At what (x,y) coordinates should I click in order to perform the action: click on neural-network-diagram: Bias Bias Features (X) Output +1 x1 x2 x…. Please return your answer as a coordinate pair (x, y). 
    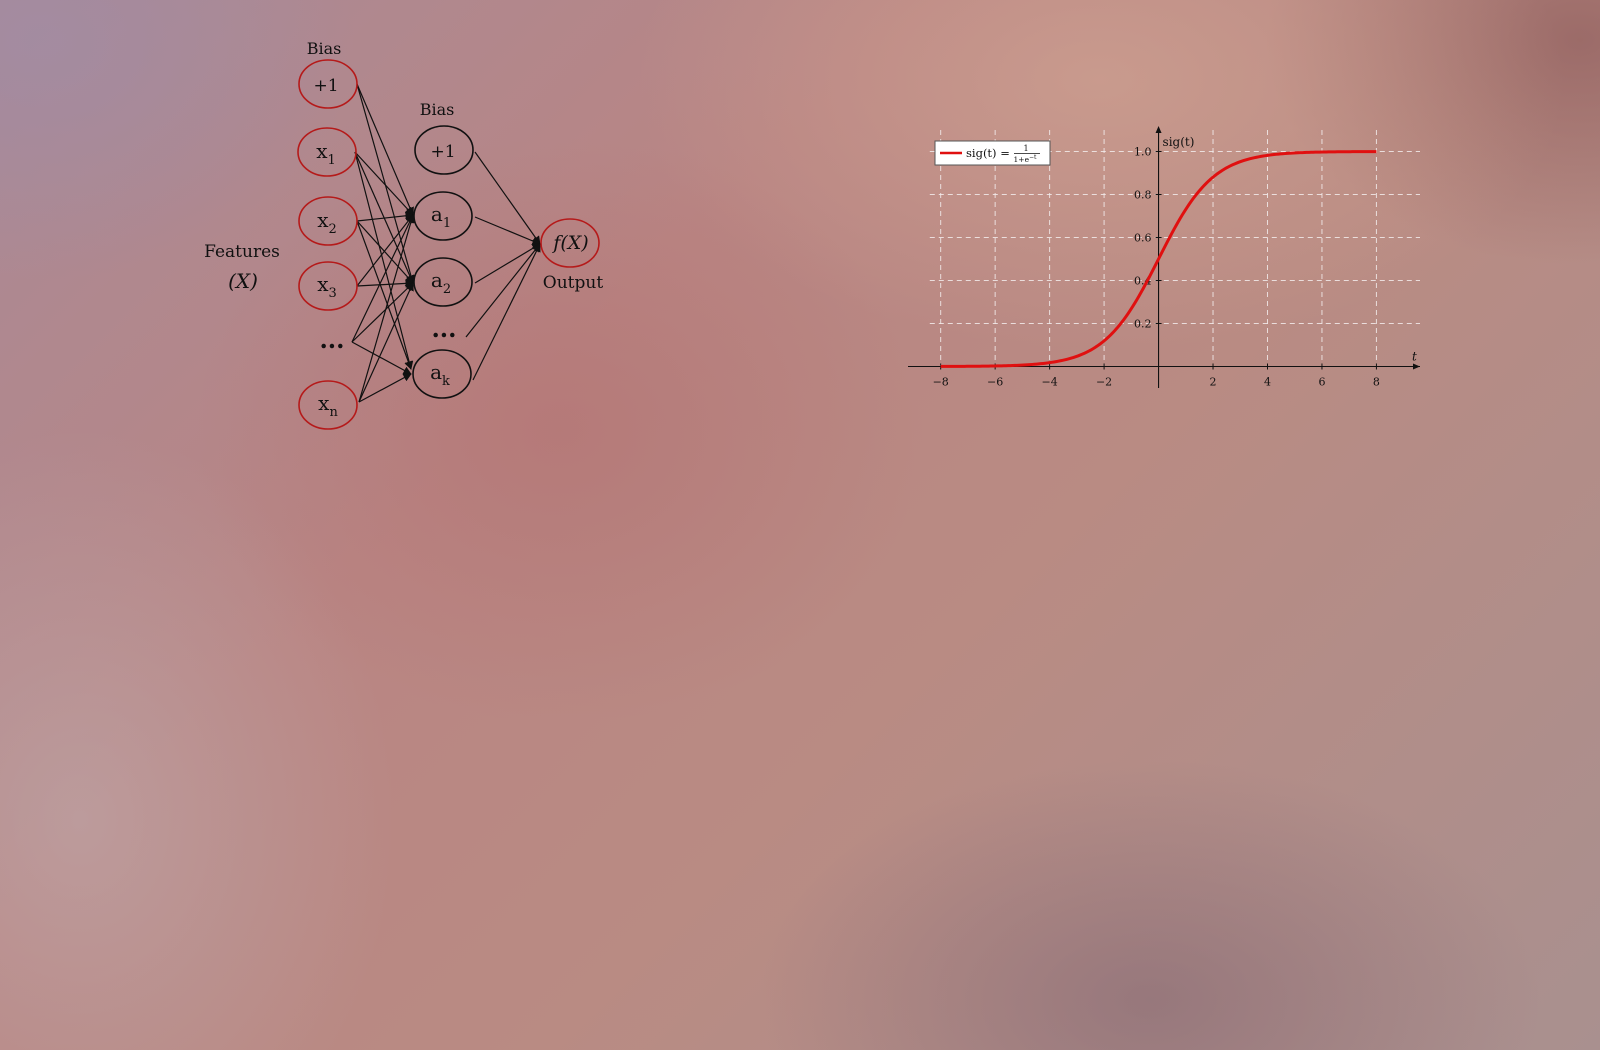
    Looking at the image, I should click on (404, 234).